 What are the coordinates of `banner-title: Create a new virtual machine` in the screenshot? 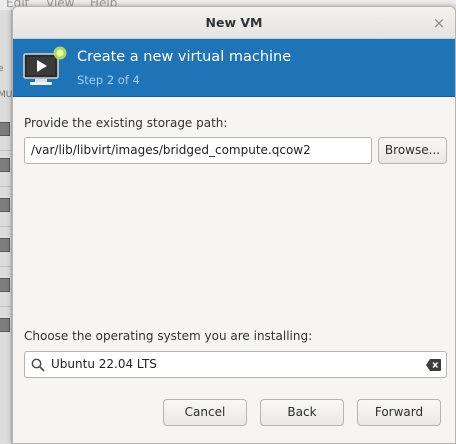 It's located at (184, 57).